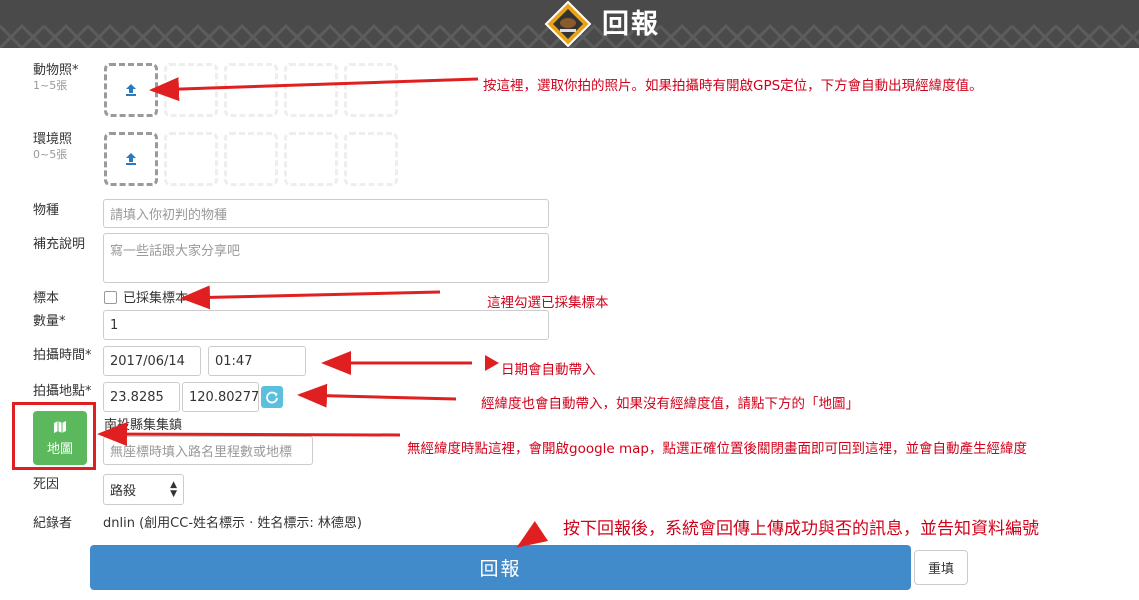  What do you see at coordinates (492, 363) in the screenshot?
I see `date-bullet-icon` at bounding box center [492, 363].